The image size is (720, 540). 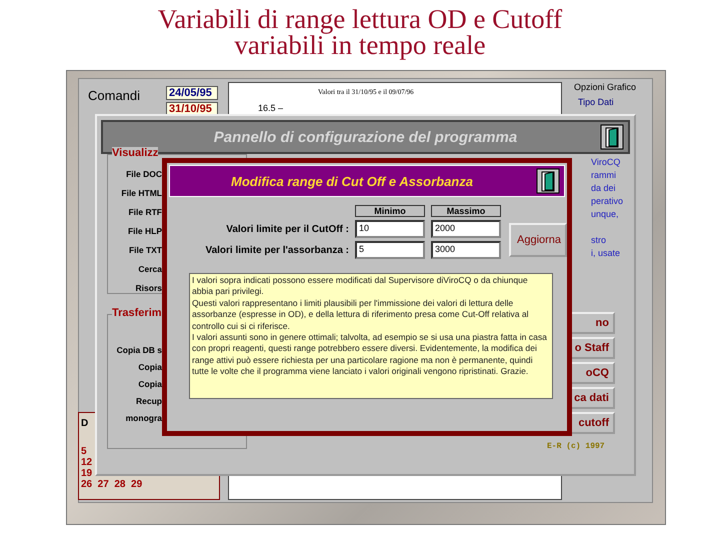 What do you see at coordinates (576, 446) in the screenshot?
I see `credit-text: E-R (c) 1997` at bounding box center [576, 446].